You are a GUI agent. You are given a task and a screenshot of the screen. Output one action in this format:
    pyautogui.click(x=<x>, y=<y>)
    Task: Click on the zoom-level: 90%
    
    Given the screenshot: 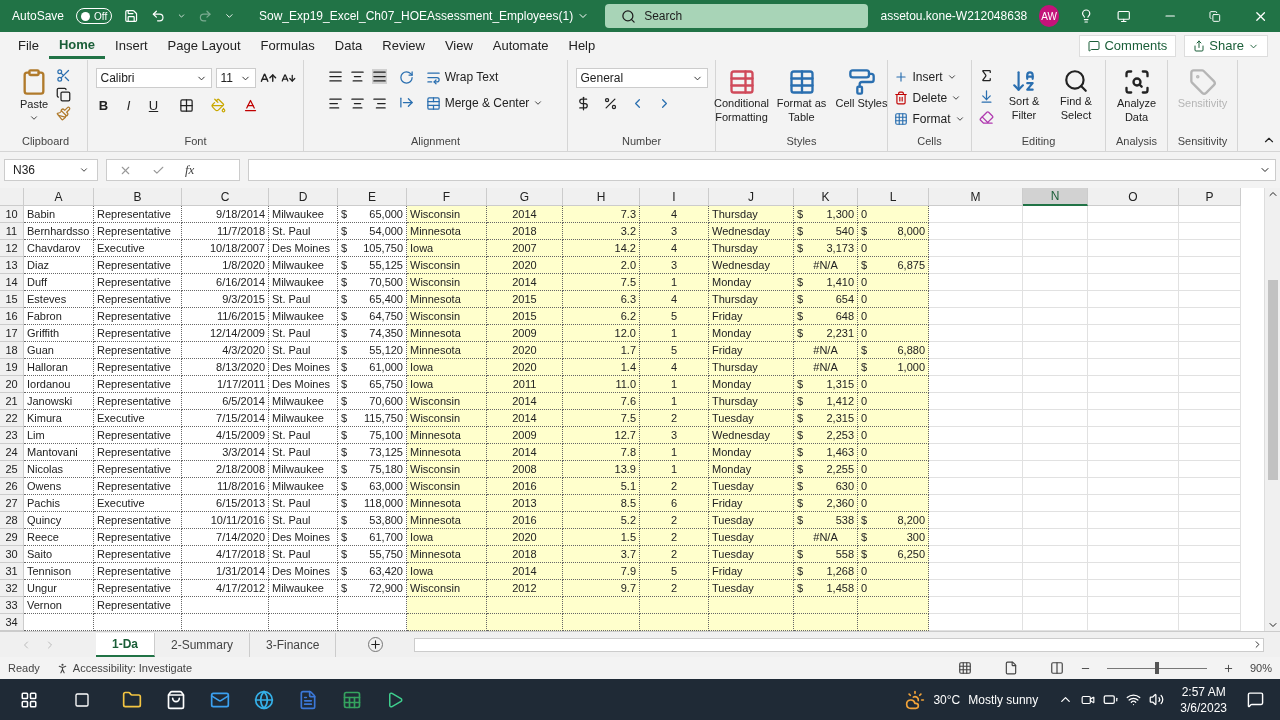 What is the action you would take?
    pyautogui.click(x=1260, y=668)
    